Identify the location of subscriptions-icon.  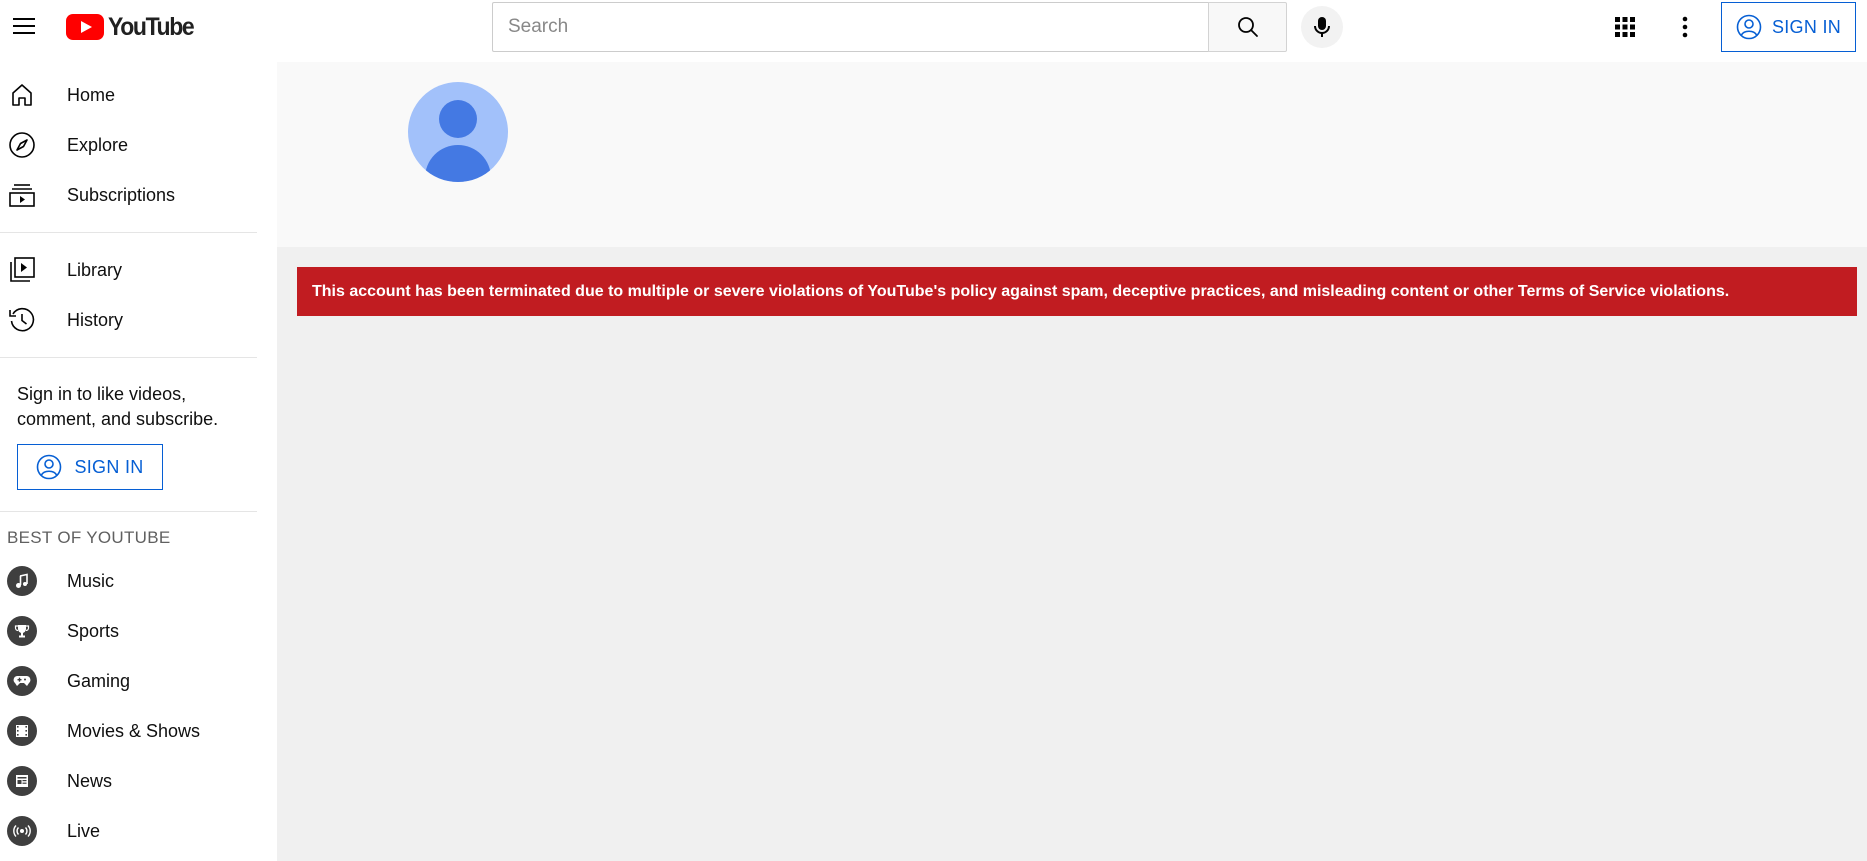
(22, 195).